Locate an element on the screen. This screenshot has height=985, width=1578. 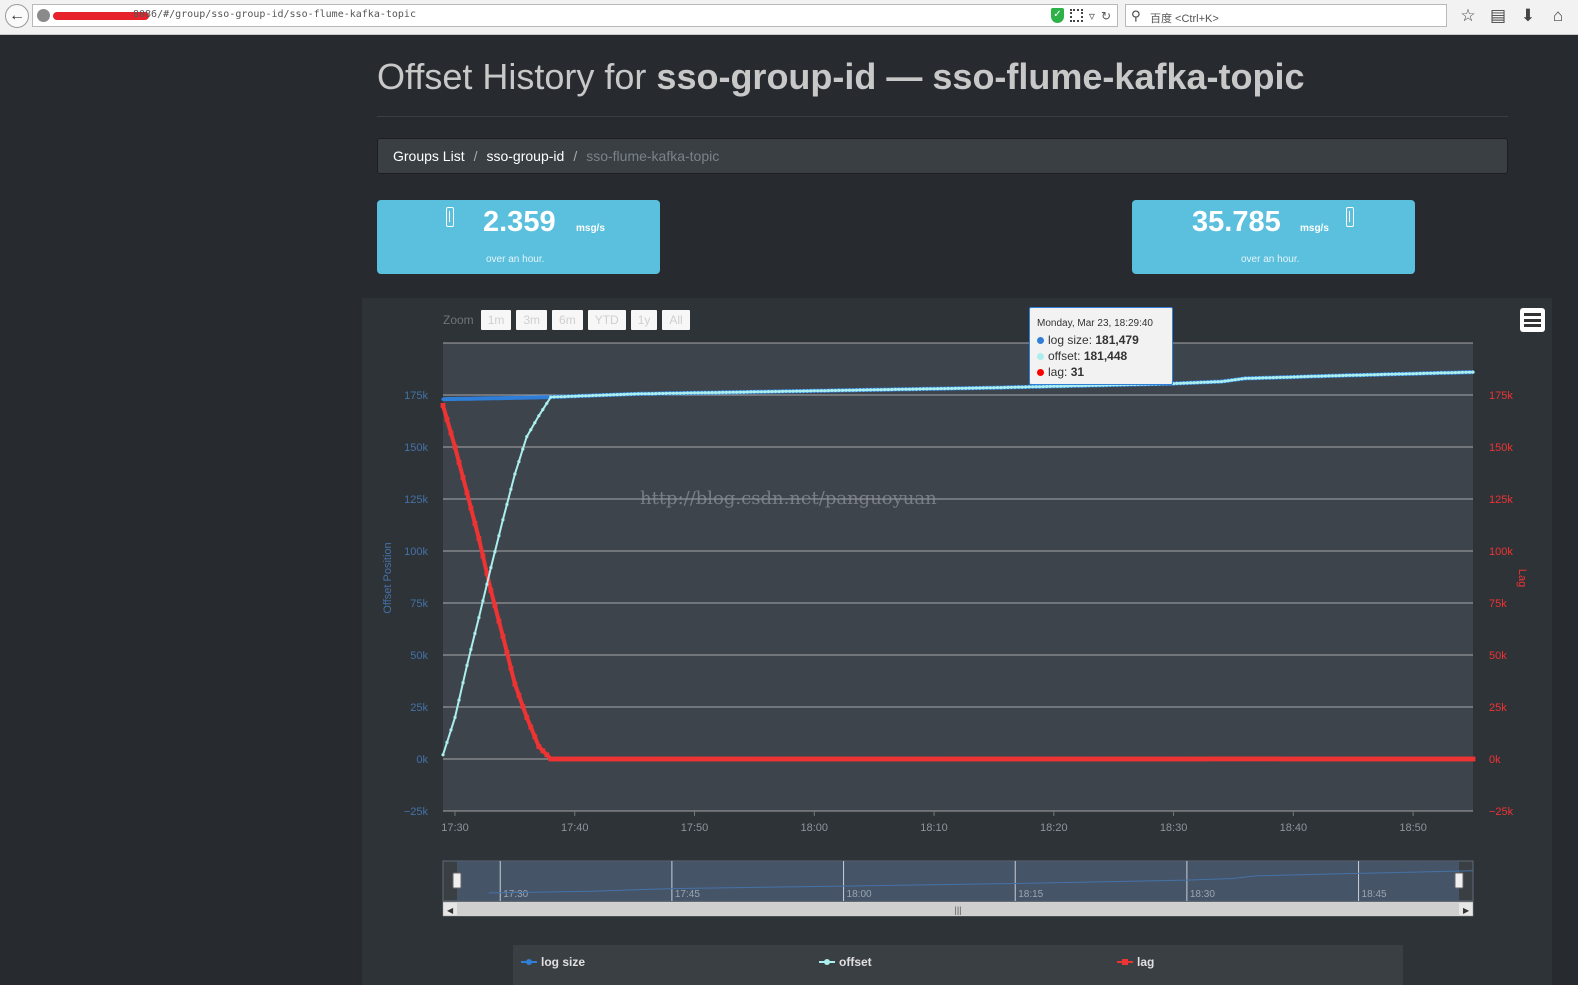
x-tick-label: 17:30 is located at coordinates (455, 828).